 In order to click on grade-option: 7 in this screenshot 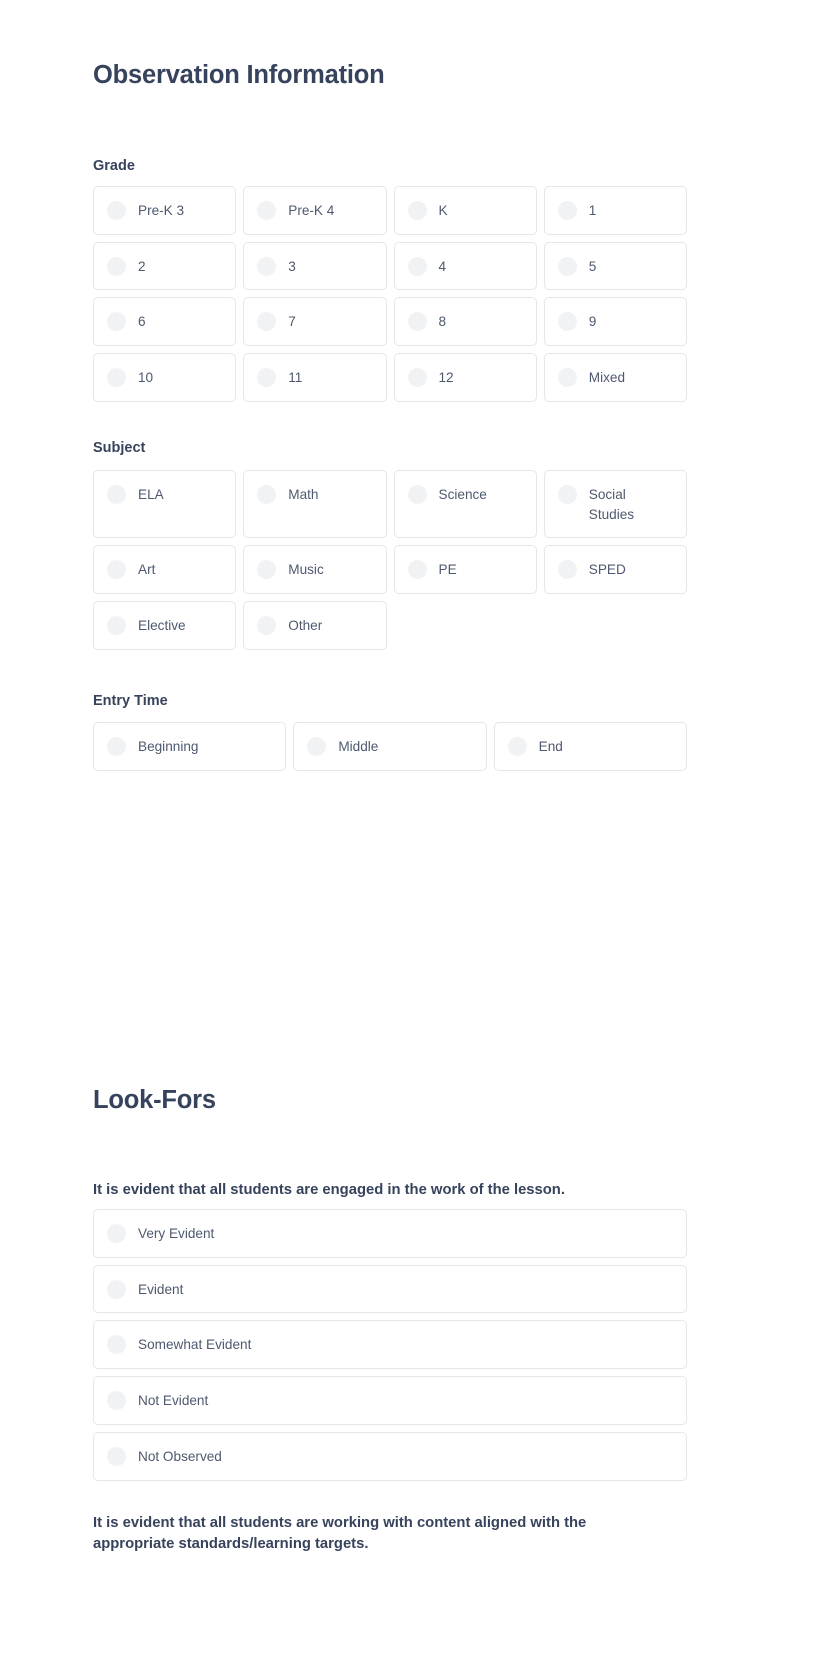, I will do `click(315, 322)`.